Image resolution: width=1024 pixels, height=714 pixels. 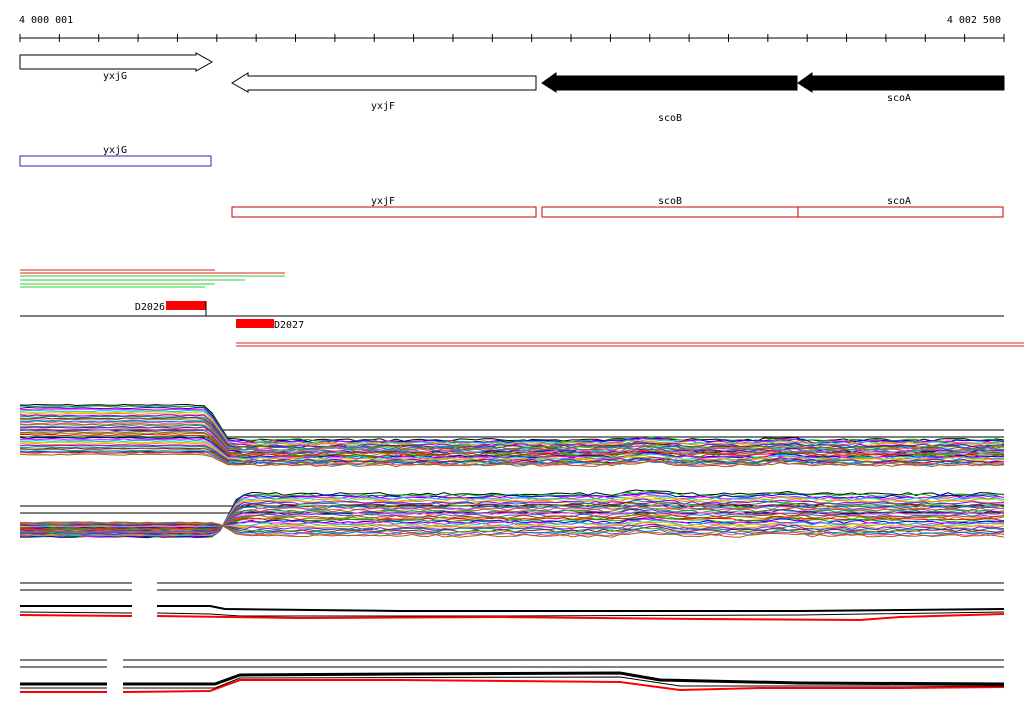 What do you see at coordinates (670, 118) in the screenshot?
I see `gene-label-scoB: scoB` at bounding box center [670, 118].